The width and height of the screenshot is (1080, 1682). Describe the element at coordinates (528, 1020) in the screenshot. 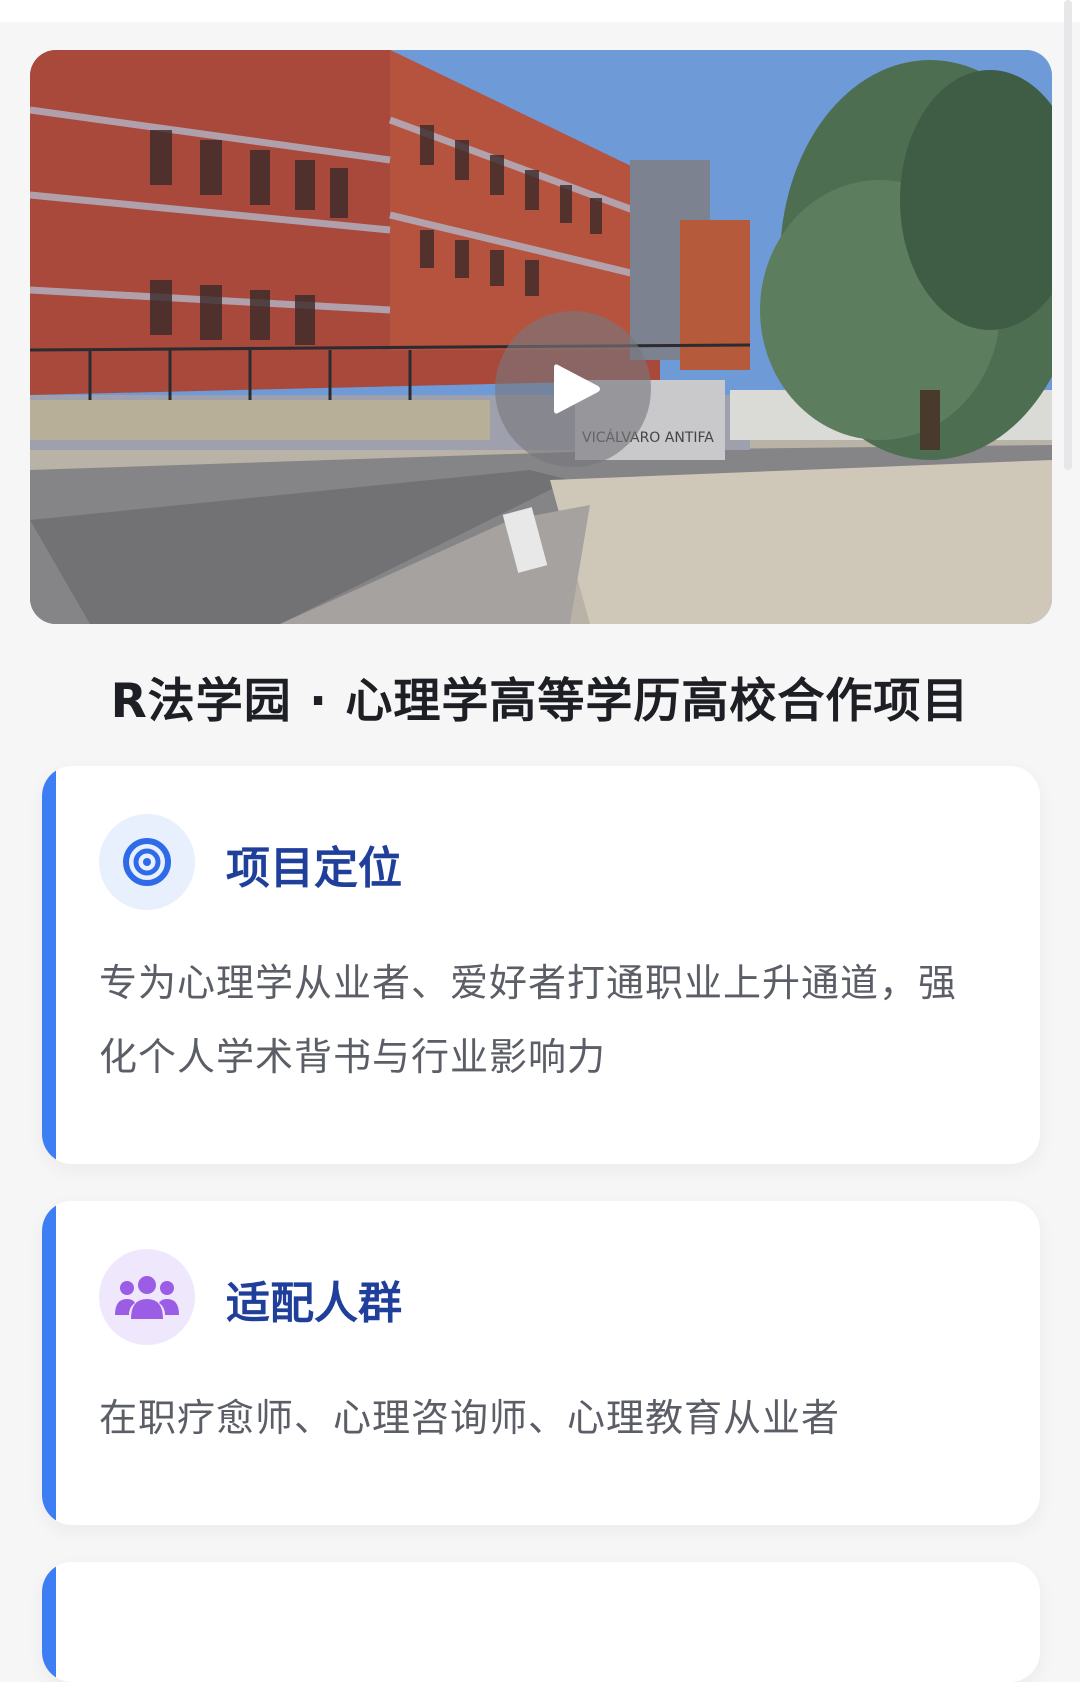

I see `card-description: 专为心理学从业者、爱好者打通职业上升通道，强化个人学术背书与行业影响力` at that location.